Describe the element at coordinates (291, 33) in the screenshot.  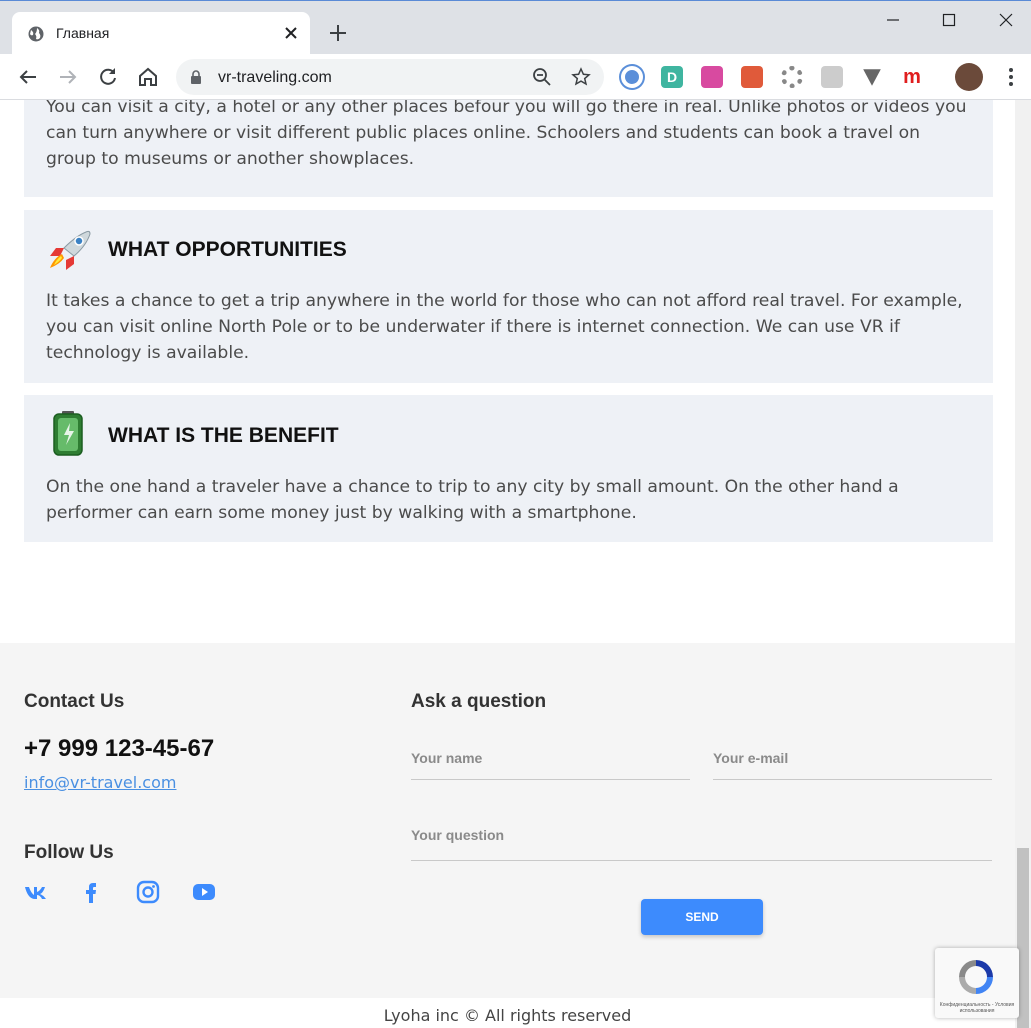
I see `close-tab-icon` at that location.